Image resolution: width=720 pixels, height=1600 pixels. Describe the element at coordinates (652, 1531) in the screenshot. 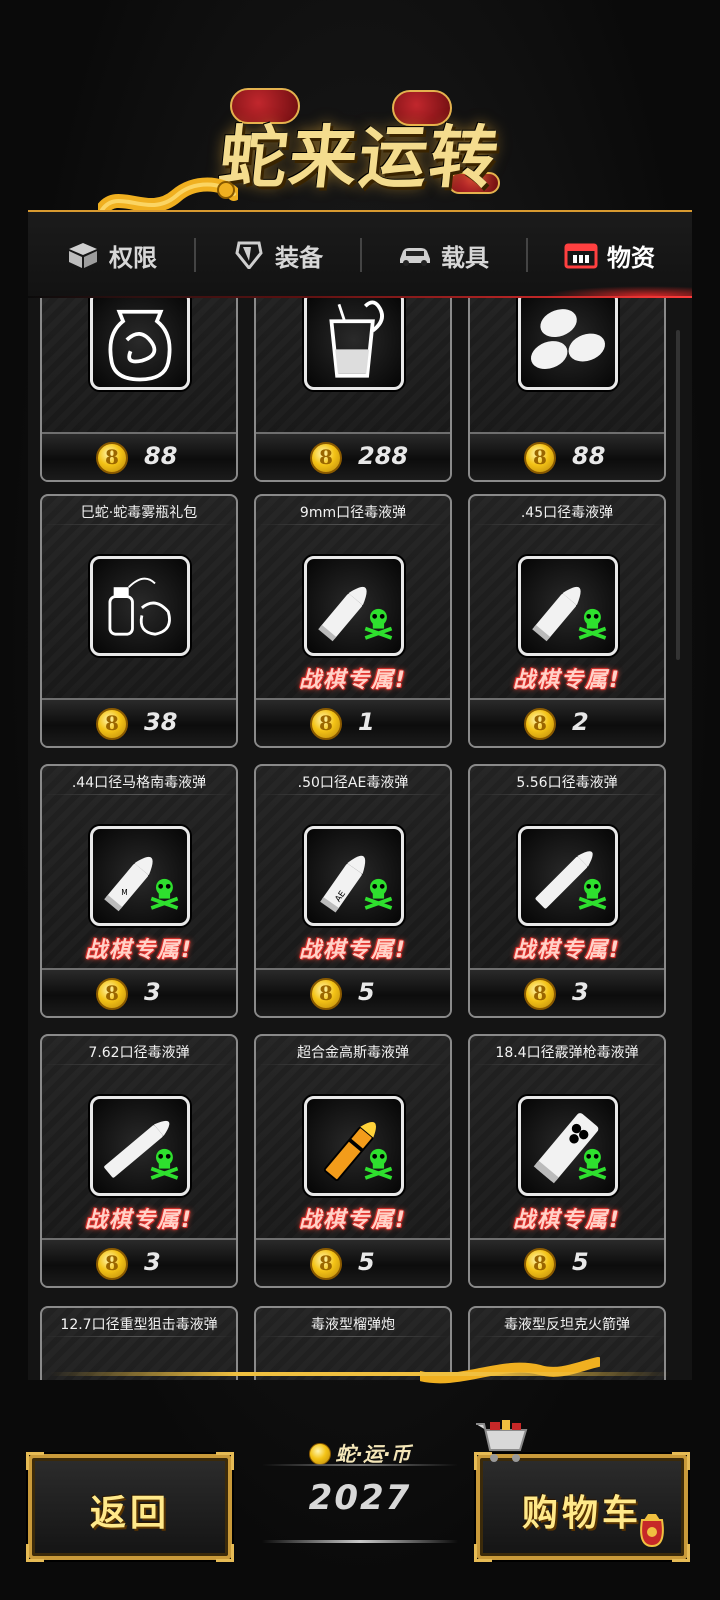

I see `lucky-bag-icon` at that location.